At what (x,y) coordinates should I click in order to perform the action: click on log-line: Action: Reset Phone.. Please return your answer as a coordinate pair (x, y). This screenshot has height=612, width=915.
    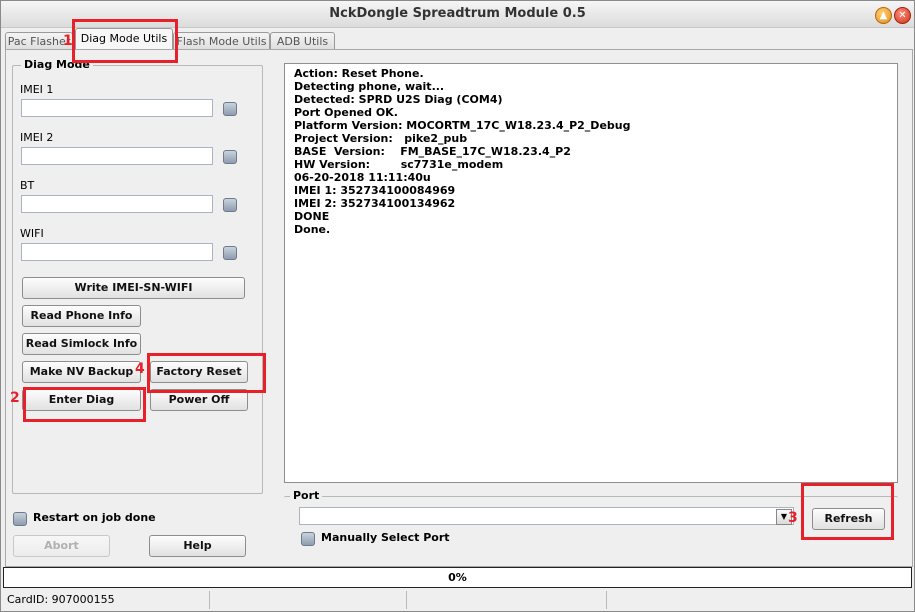
    Looking at the image, I should click on (359, 73).